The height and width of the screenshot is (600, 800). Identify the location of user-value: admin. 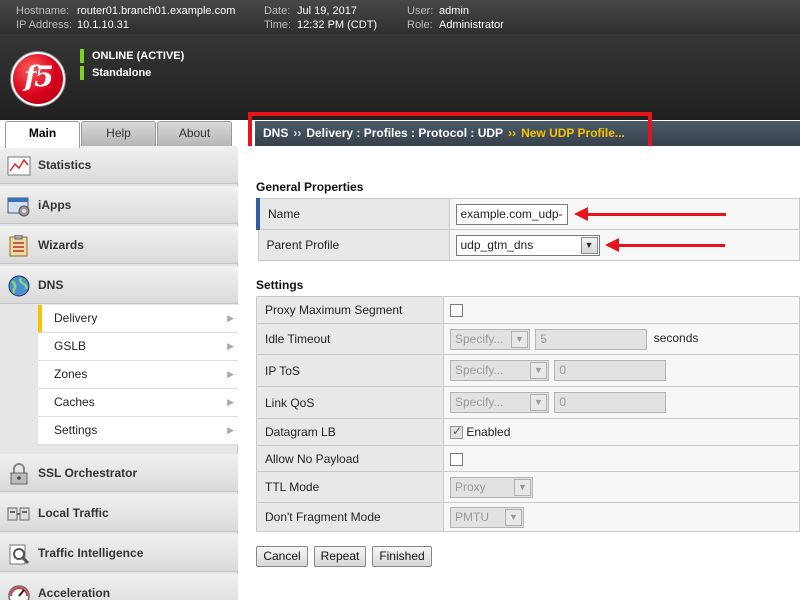
(454, 11).